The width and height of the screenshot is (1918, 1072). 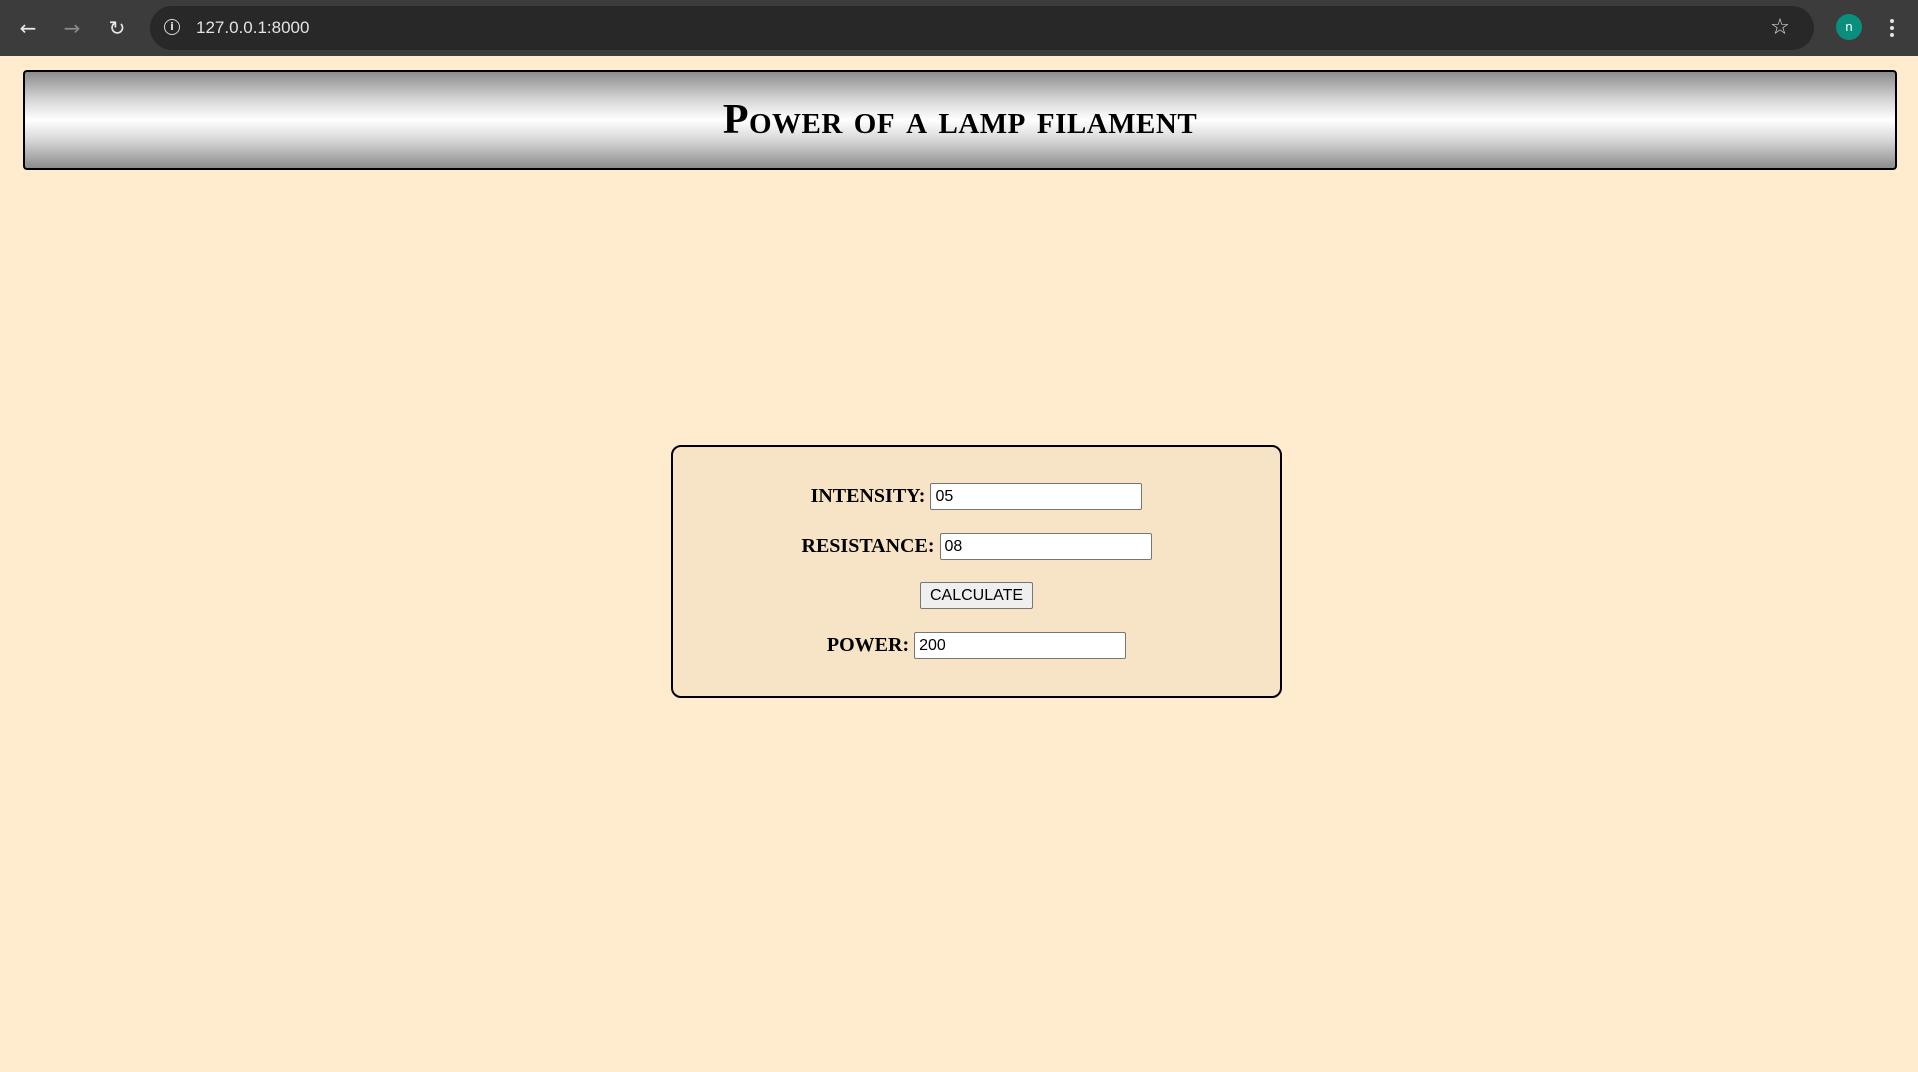 What do you see at coordinates (868, 496) in the screenshot?
I see `intensity-label: INTENSITY:` at bounding box center [868, 496].